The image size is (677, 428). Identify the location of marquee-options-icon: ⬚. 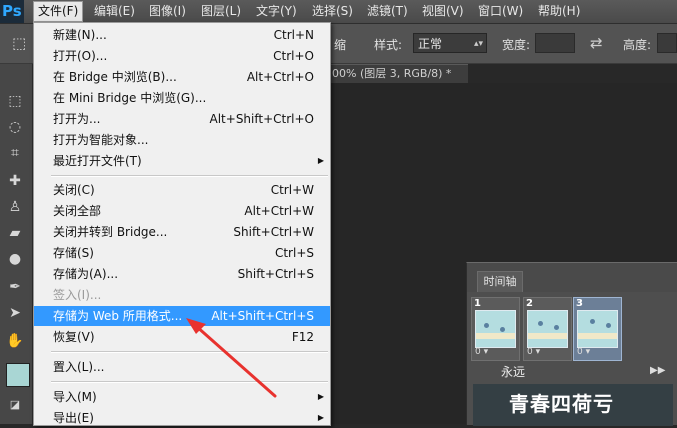
(19, 43).